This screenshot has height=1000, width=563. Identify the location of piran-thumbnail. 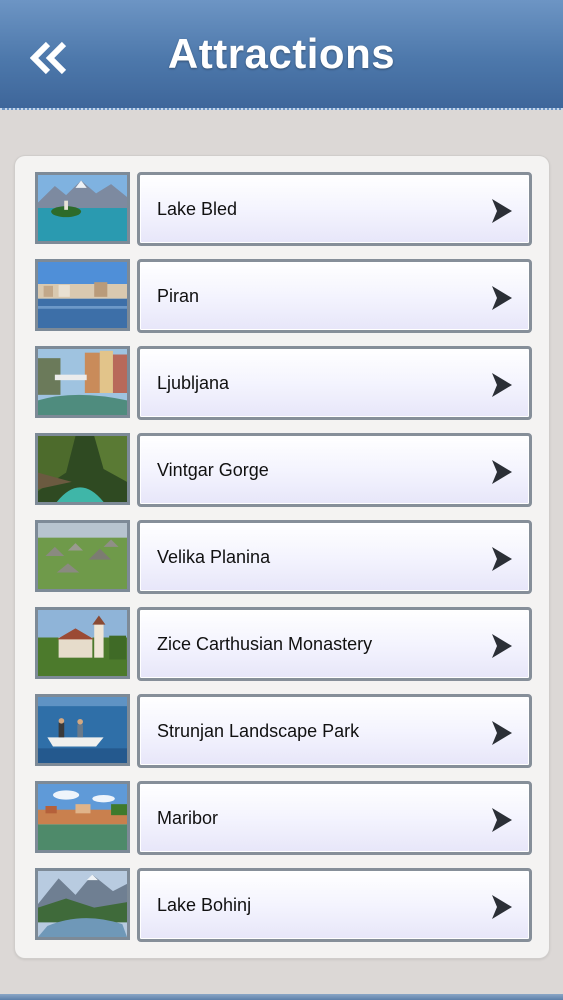
(82, 295).